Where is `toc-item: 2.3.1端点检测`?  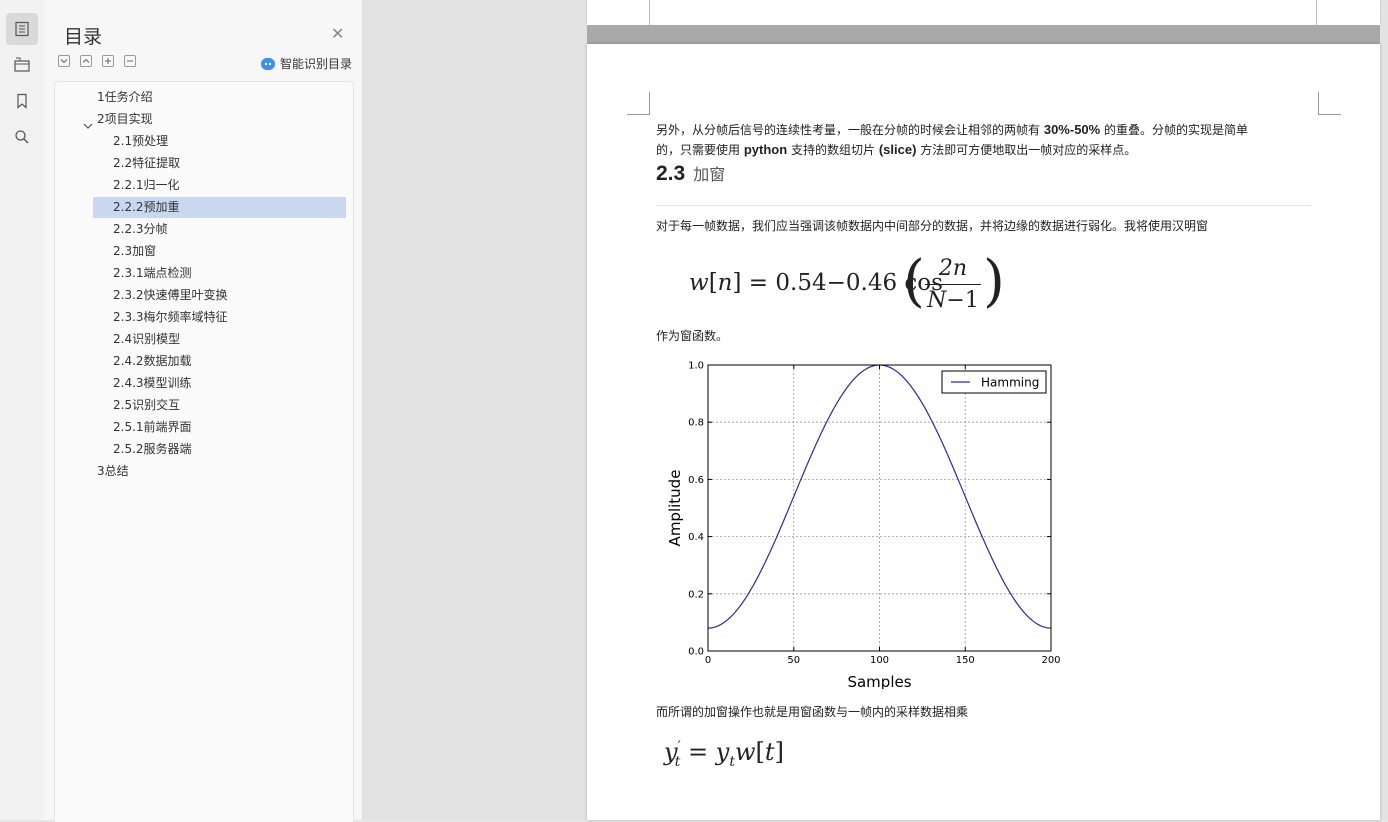
toc-item: 2.3.1端点检测 is located at coordinates (152, 273).